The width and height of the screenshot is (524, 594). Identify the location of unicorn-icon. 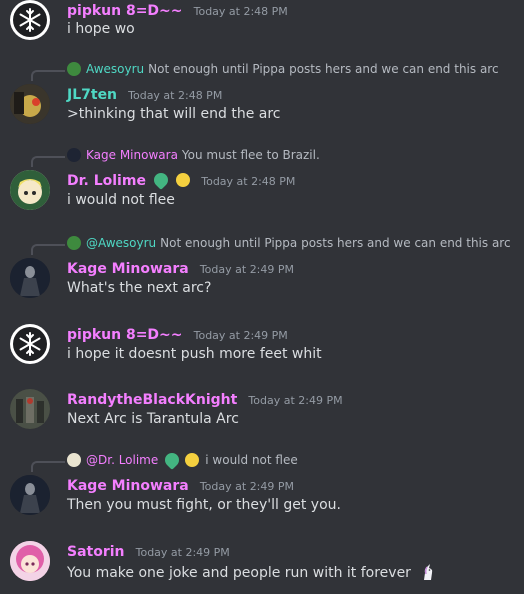
(428, 572).